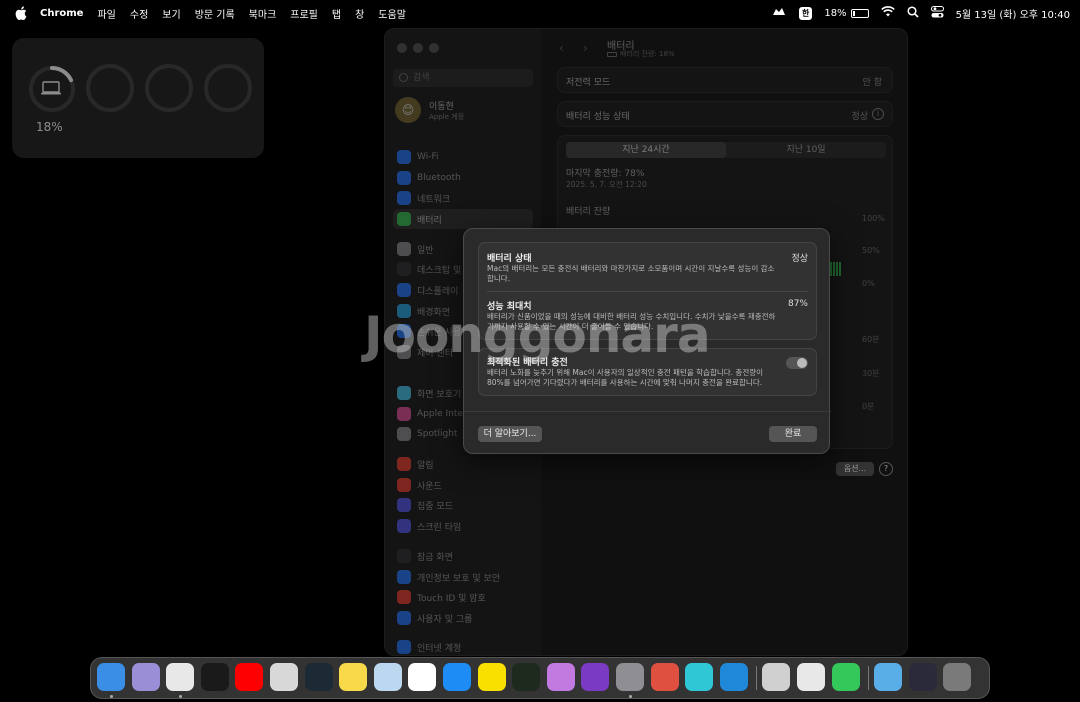 The width and height of the screenshot is (1080, 702). What do you see at coordinates (215, 13) in the screenshot?
I see `menu-history: 방문 기록` at bounding box center [215, 13].